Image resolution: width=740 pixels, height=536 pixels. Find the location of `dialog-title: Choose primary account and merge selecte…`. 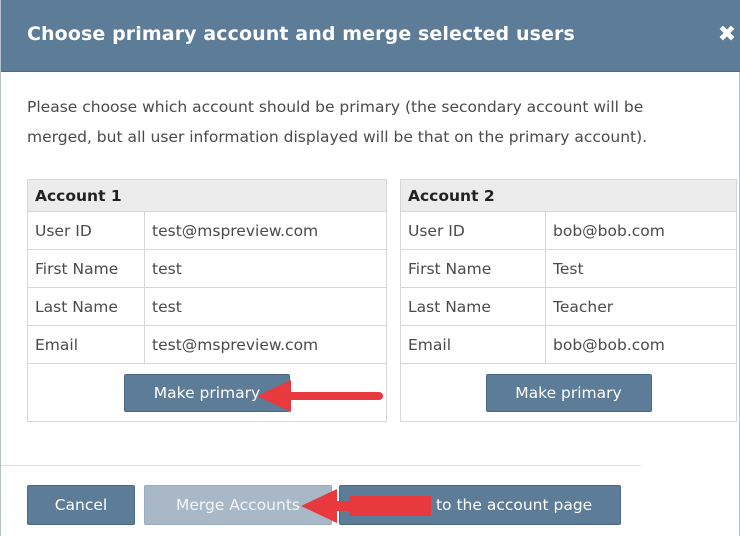

dialog-title: Choose primary account and merge selecte… is located at coordinates (301, 34).